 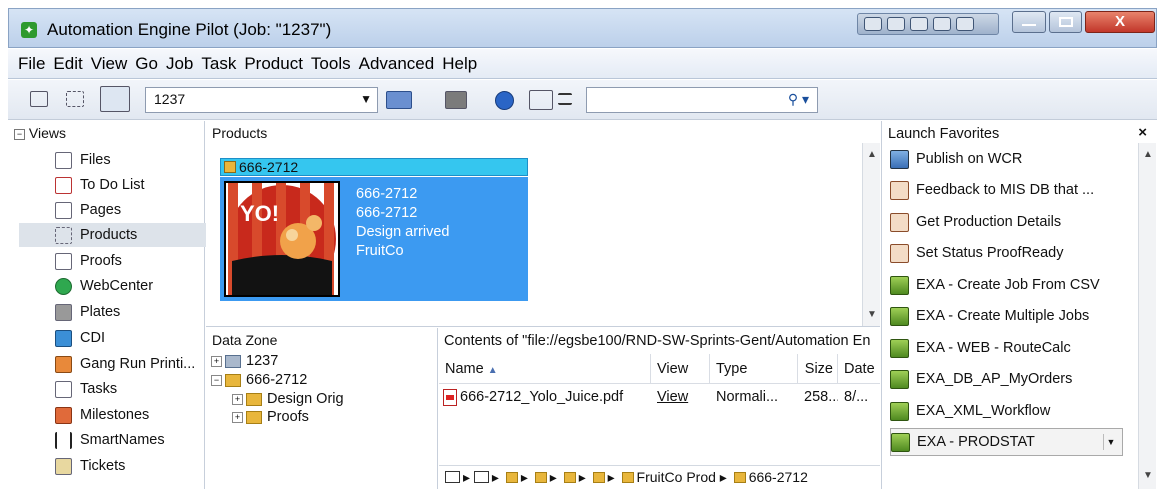 What do you see at coordinates (680, 369) in the screenshot?
I see `column-header-view: View` at bounding box center [680, 369].